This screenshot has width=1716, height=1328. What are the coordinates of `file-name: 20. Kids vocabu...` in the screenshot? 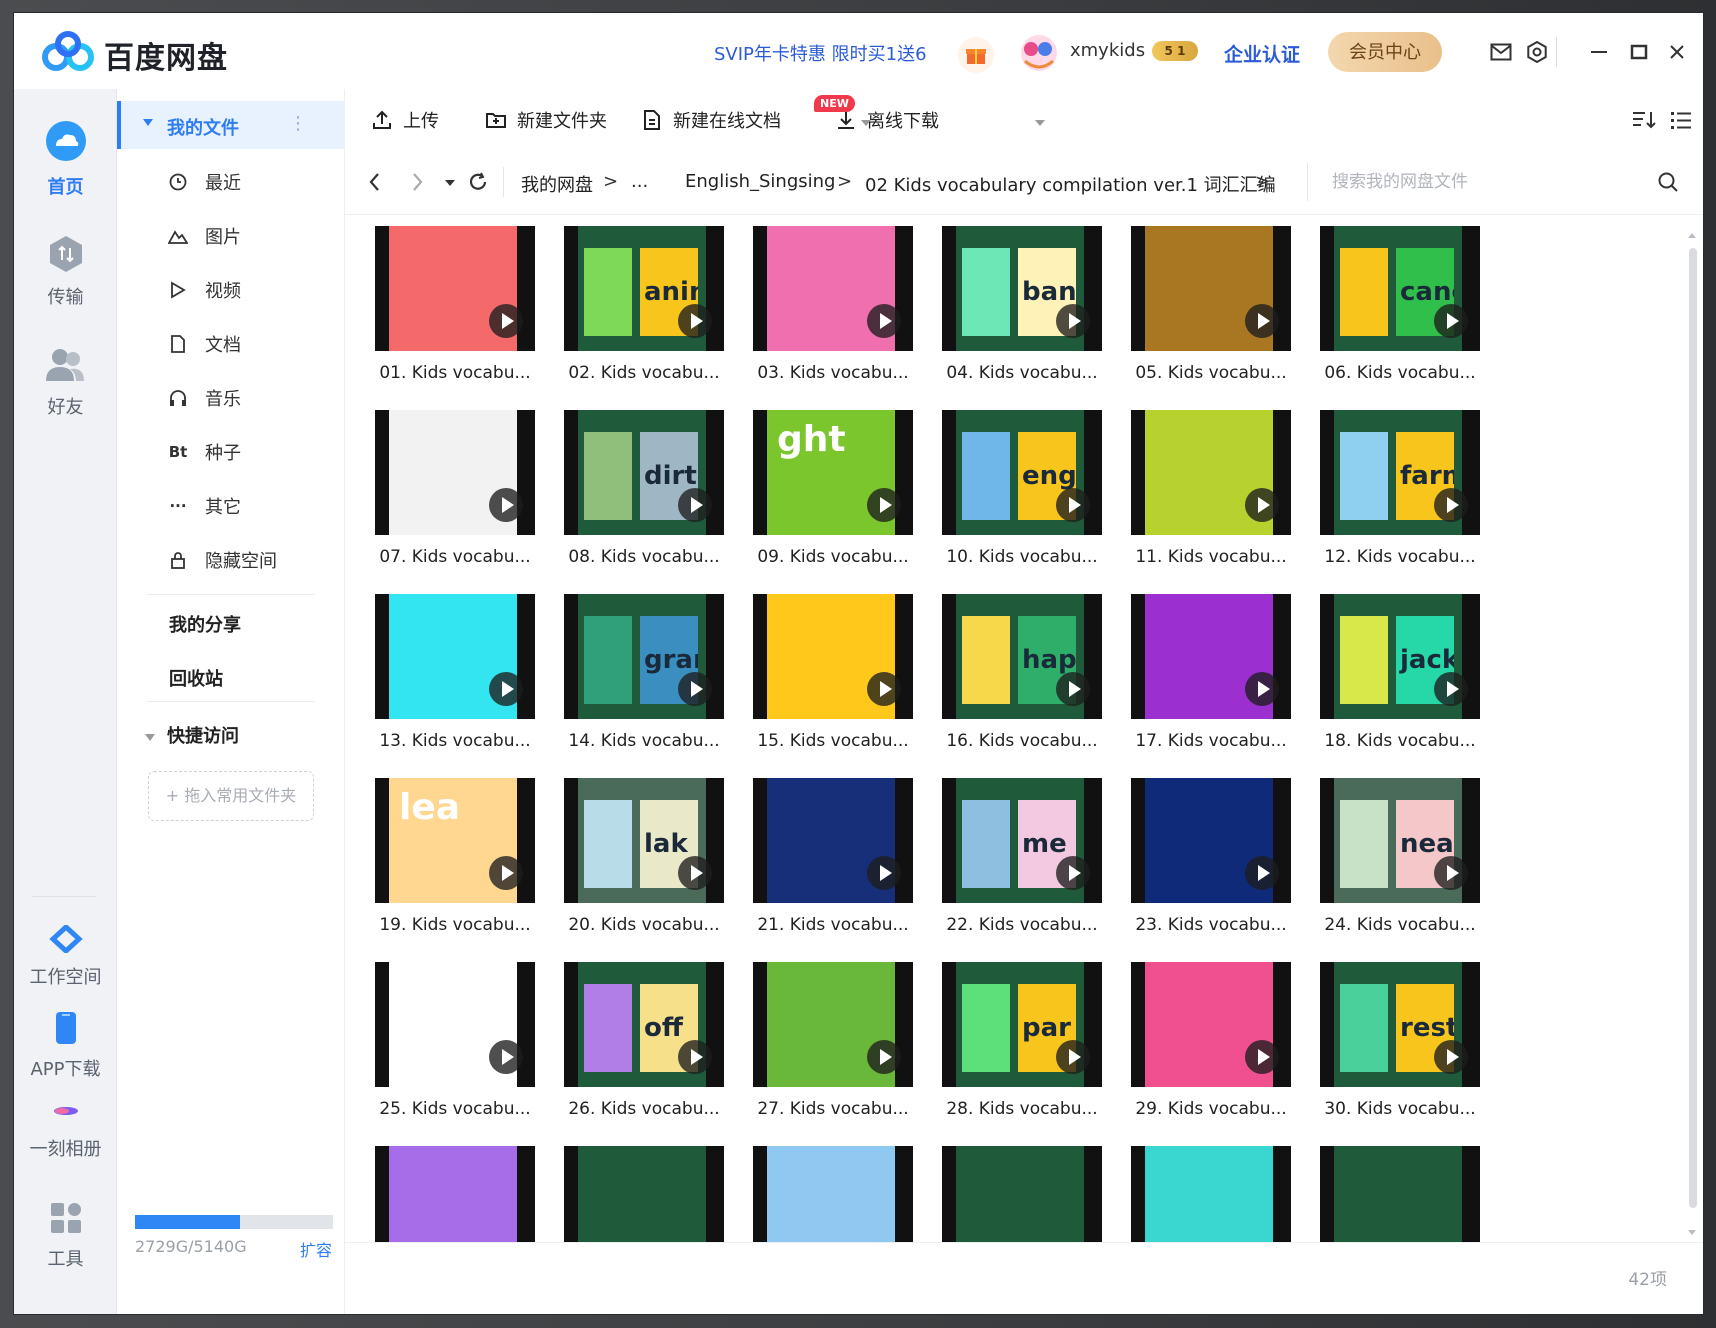 It's located at (644, 925).